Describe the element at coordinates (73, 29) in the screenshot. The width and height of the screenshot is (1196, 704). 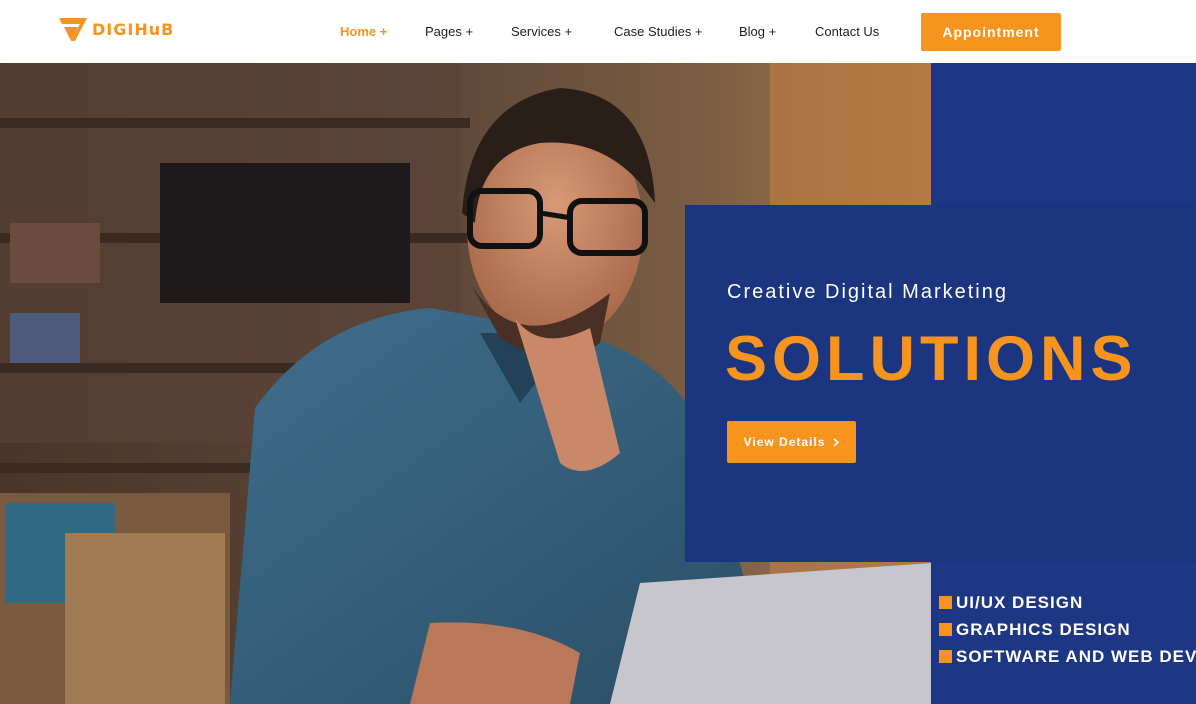
I see `logo-mark-icon` at that location.